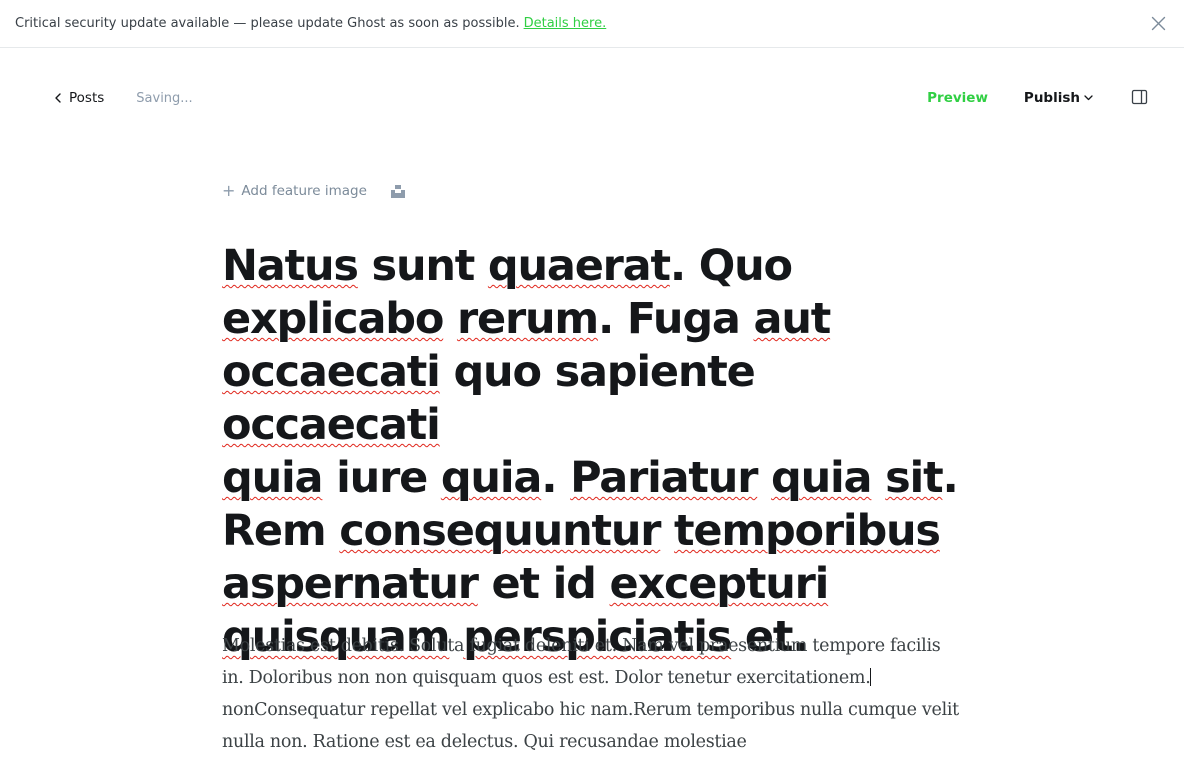  Describe the element at coordinates (543, 584) in the screenshot. I see `title-text: et id` at that location.